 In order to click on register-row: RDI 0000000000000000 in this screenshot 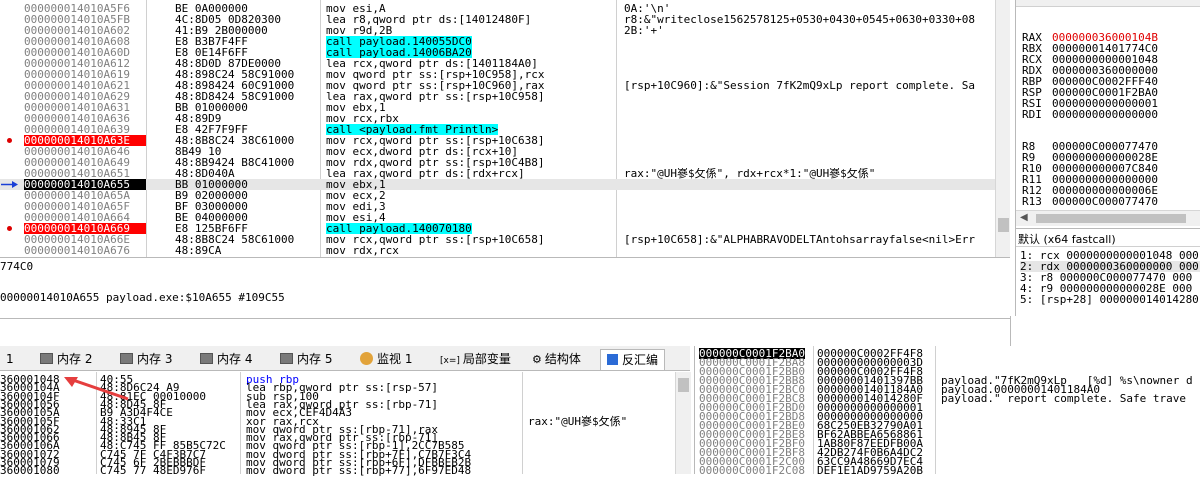, I will do `click(1090, 114)`.